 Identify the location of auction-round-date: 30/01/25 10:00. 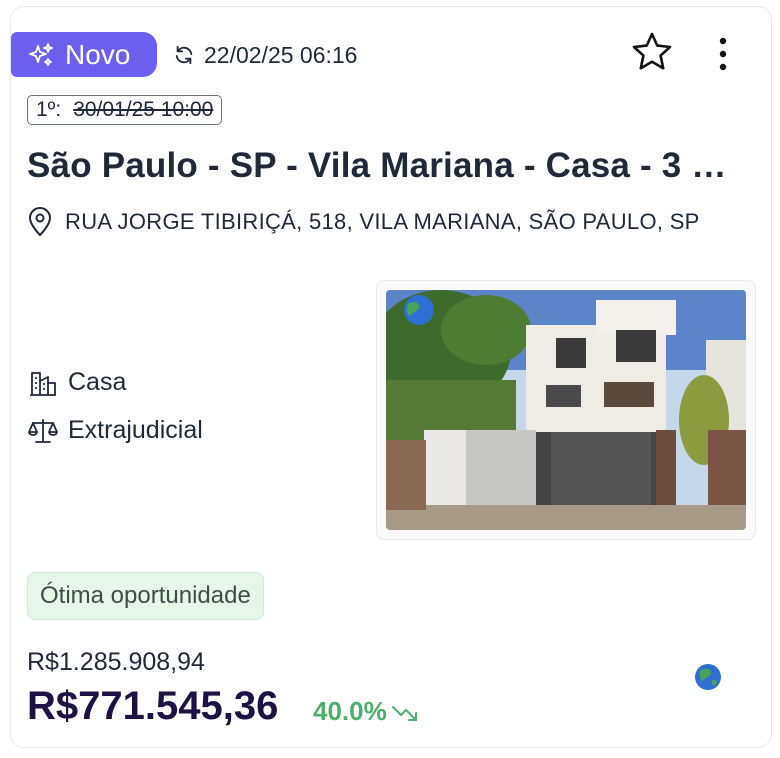
(143, 109).